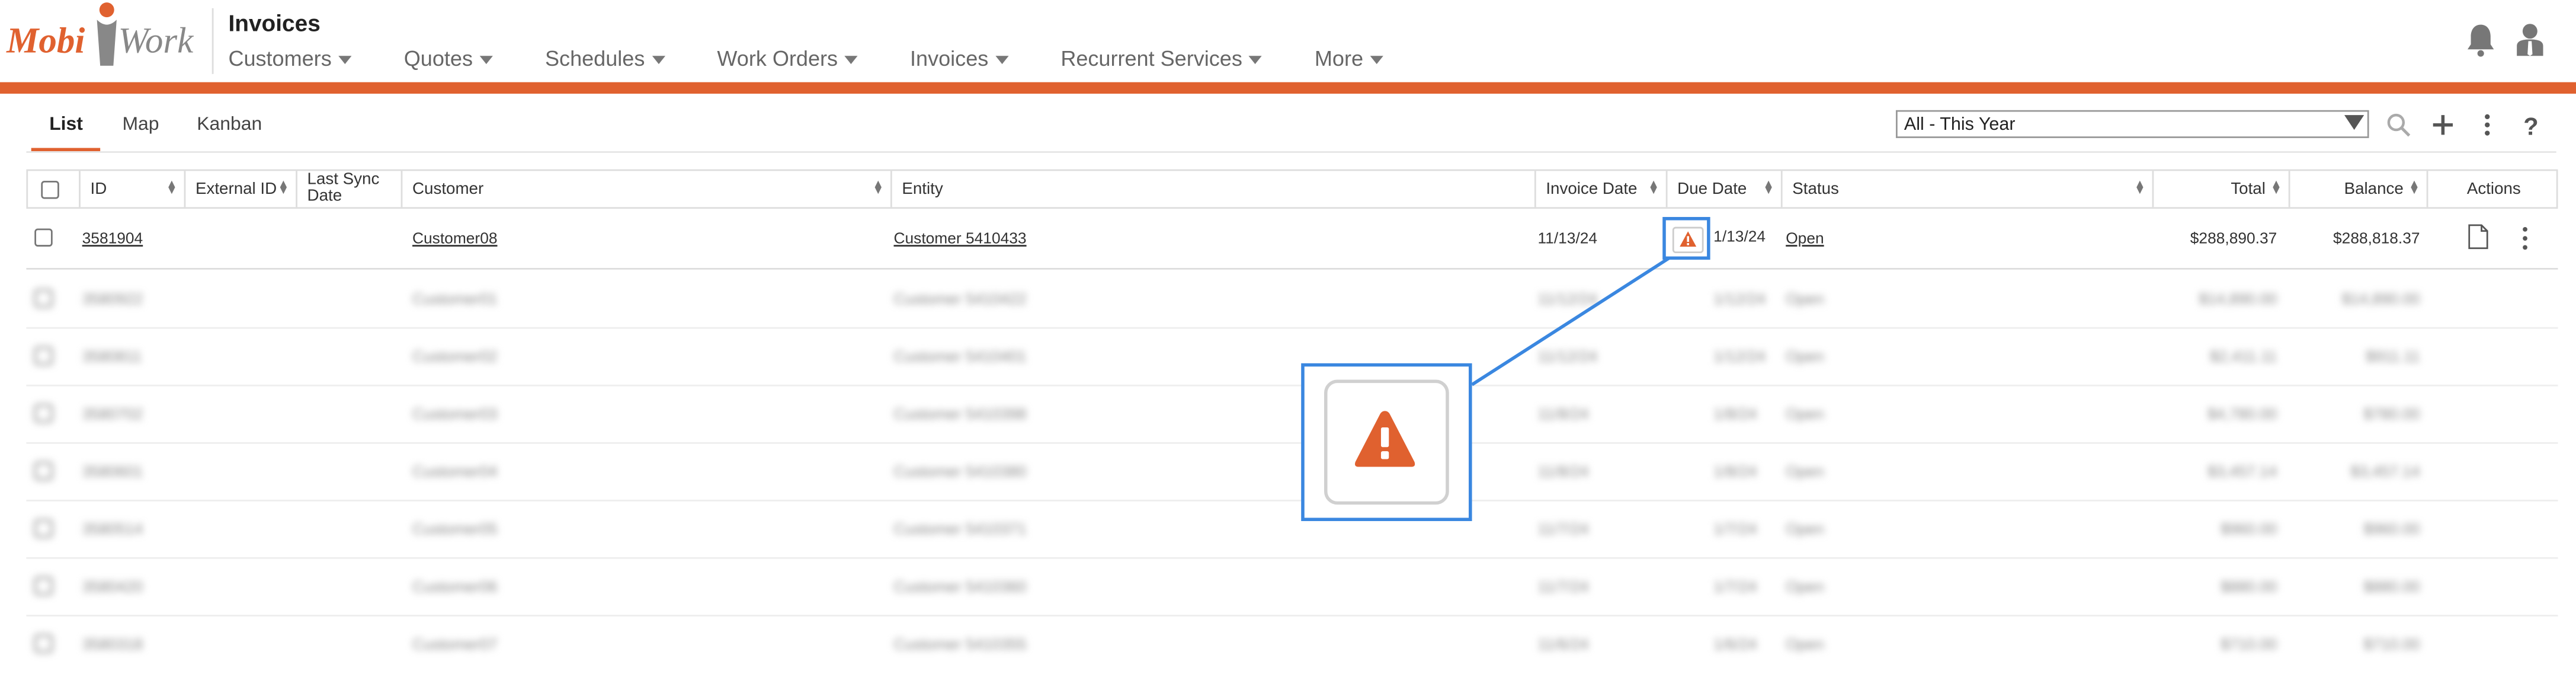 The height and width of the screenshot is (674, 2576). Describe the element at coordinates (112, 239) in the screenshot. I see `invoice-id-link: 3581904` at that location.